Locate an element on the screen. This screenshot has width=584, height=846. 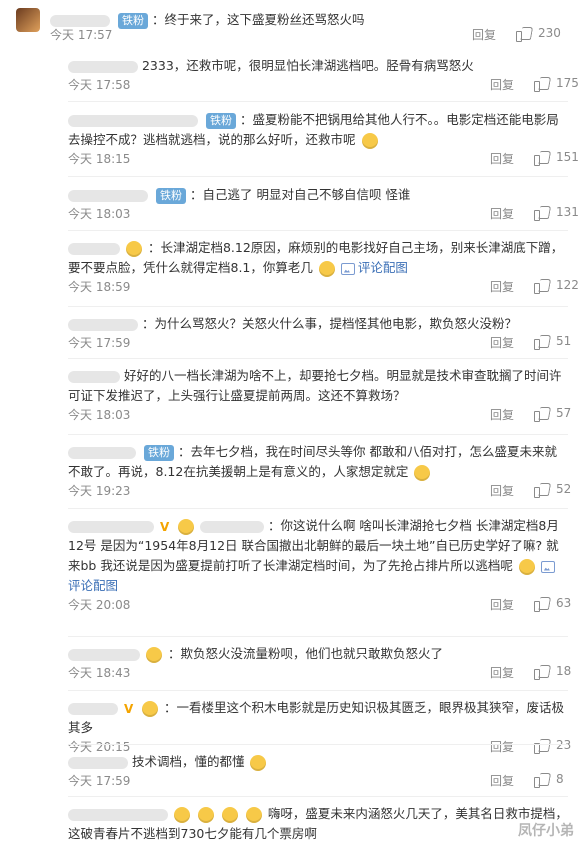
like-count: 230 is located at coordinates (549, 33).